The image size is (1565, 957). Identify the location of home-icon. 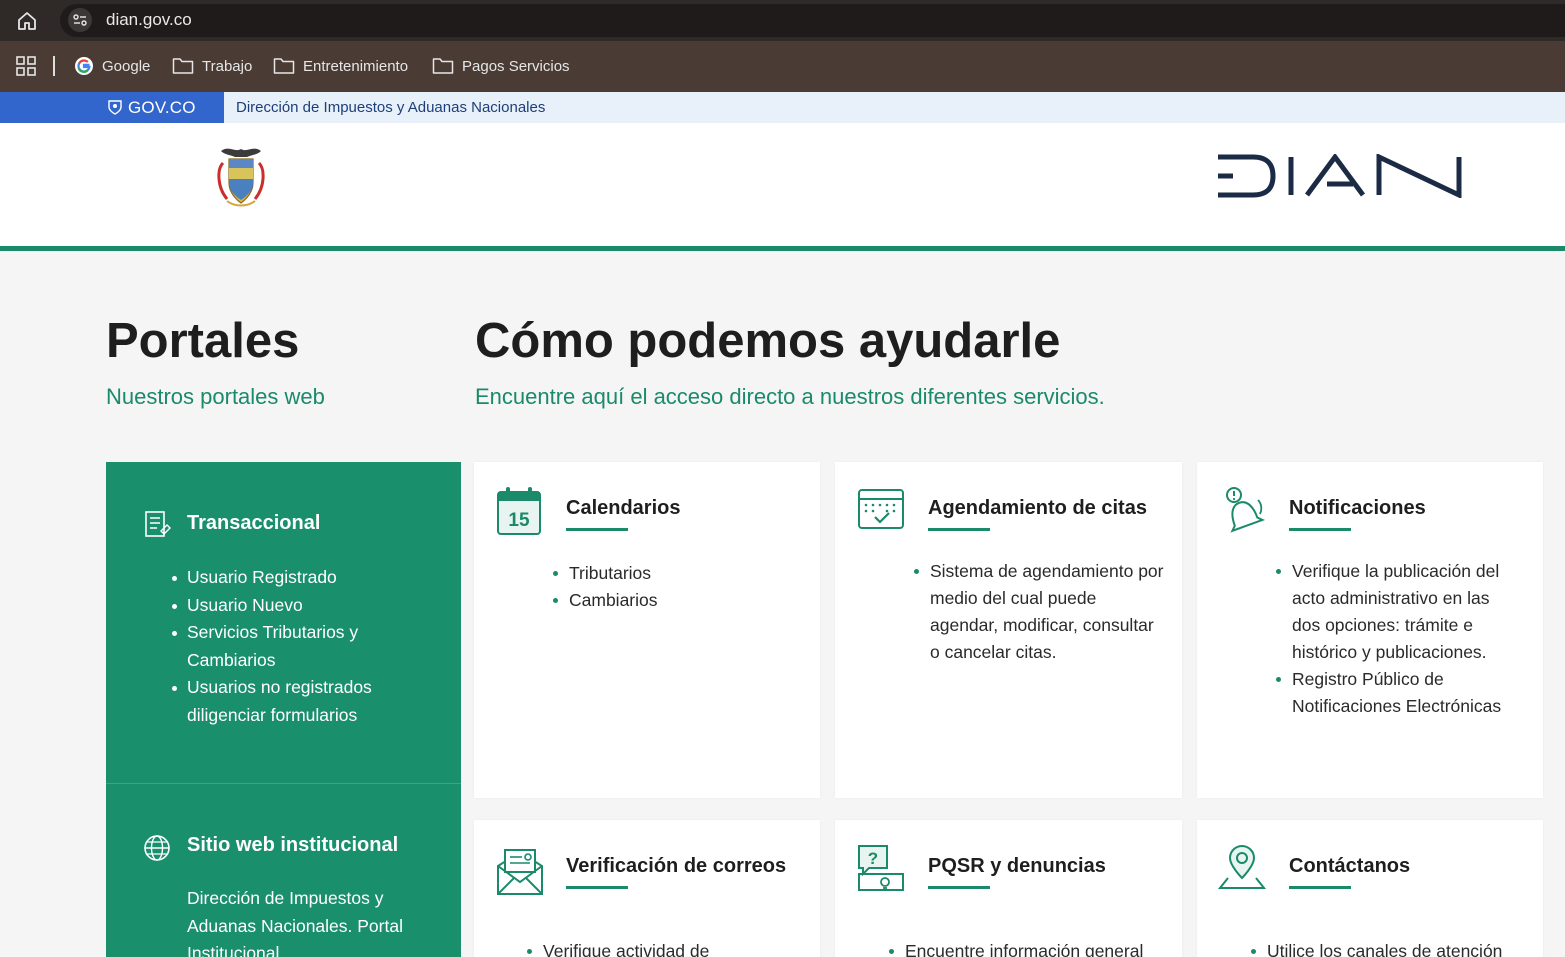
(27, 21).